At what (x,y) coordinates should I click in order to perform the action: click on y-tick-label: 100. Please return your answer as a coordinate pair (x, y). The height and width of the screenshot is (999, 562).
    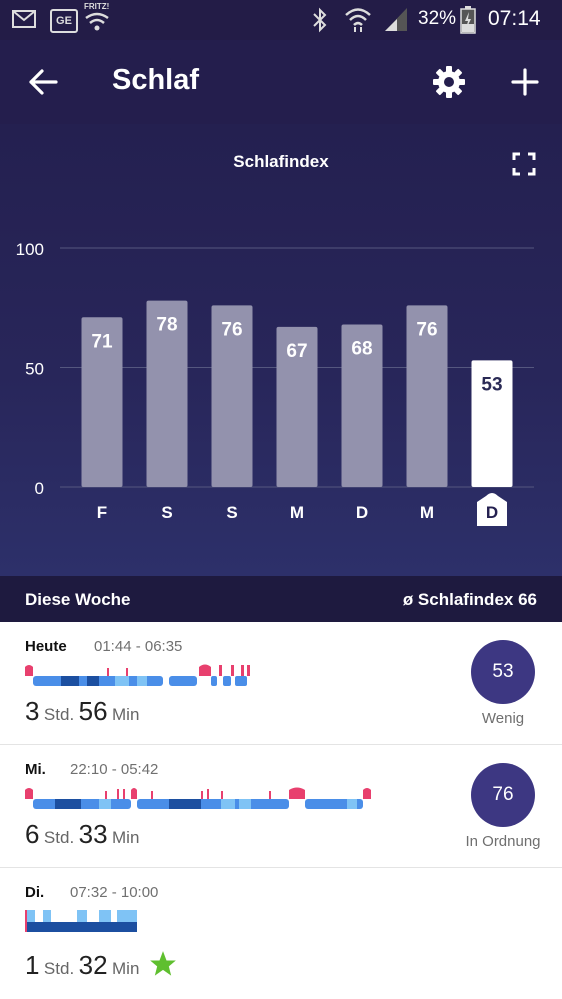
    Looking at the image, I should click on (30, 249).